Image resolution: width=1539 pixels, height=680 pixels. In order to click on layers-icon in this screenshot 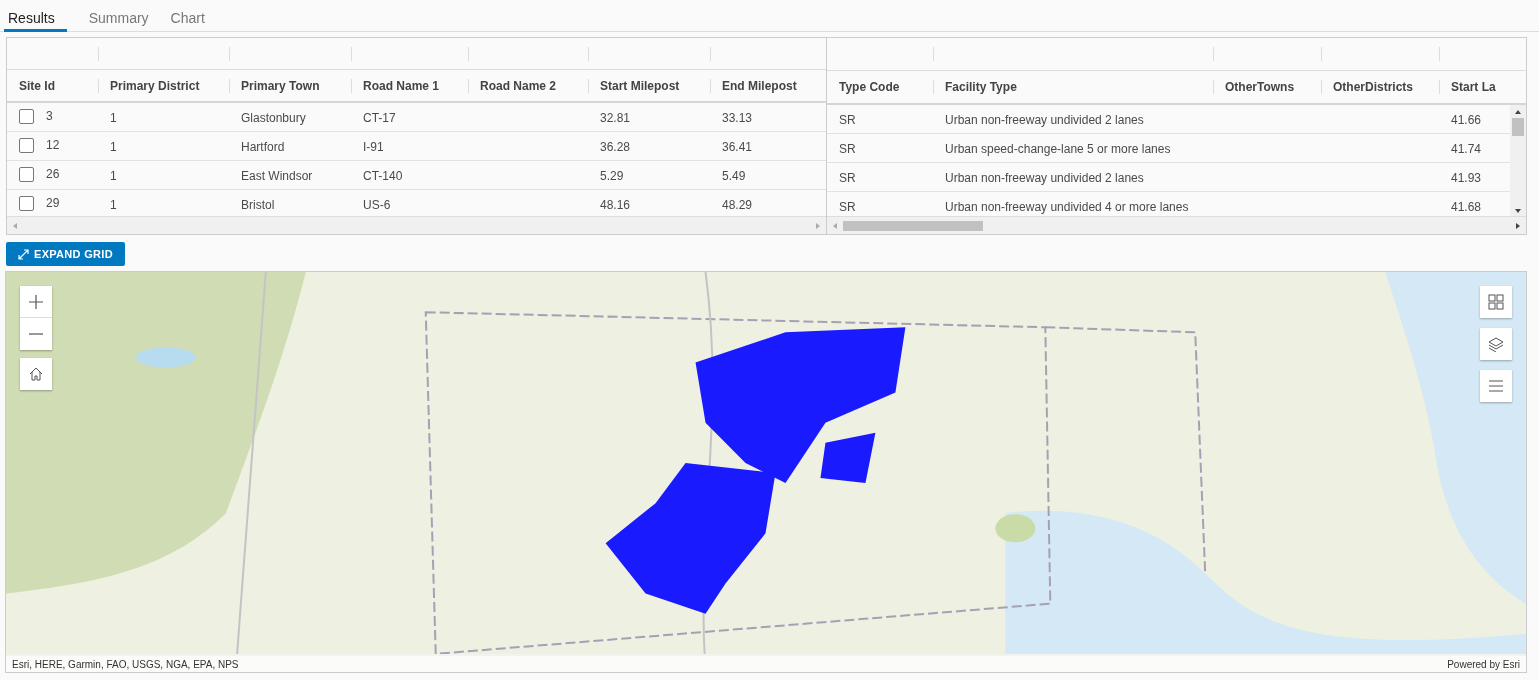, I will do `click(1496, 344)`.